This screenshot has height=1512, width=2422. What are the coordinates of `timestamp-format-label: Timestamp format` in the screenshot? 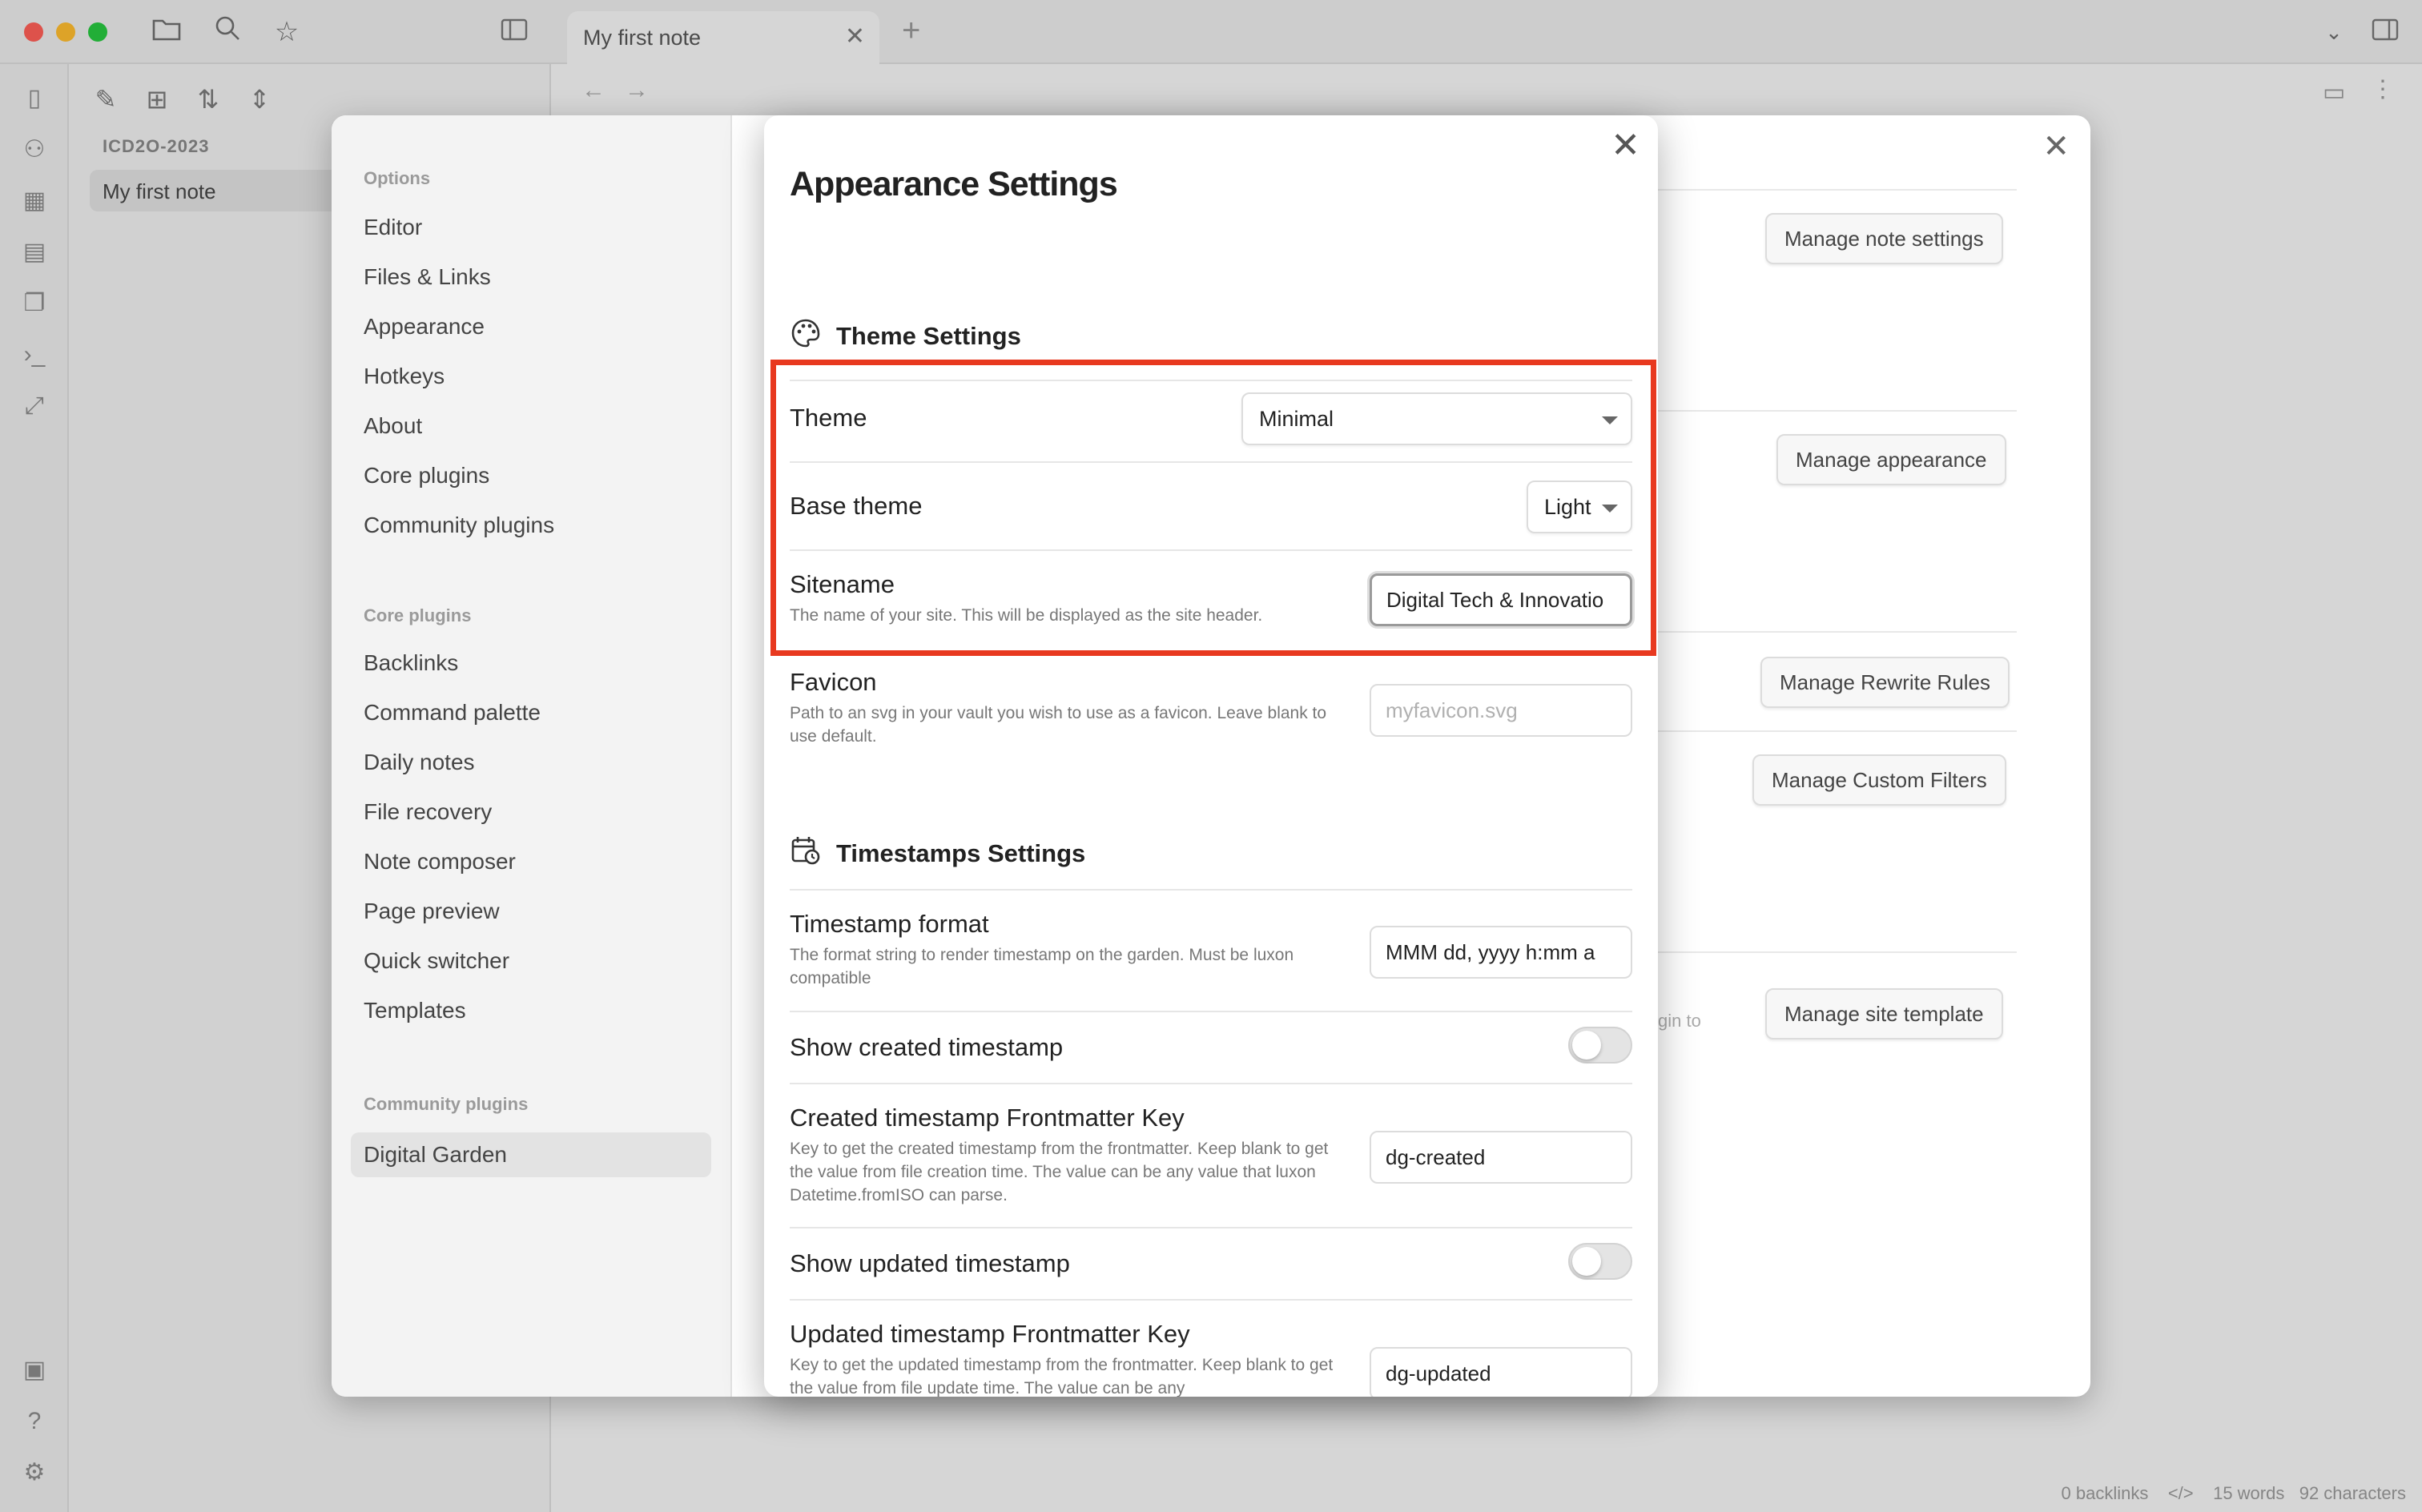 It's located at (890, 924).